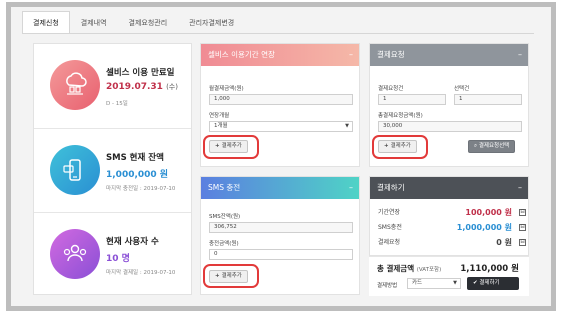 This screenshot has width=561, height=315. I want to click on total-label: 총 결제금액 (VAT포함), so click(409, 268).